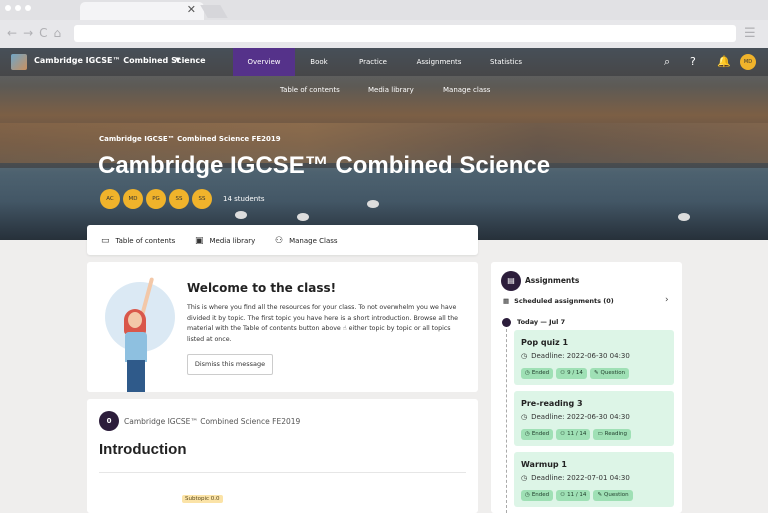 The width and height of the screenshot is (768, 513). Describe the element at coordinates (750, 33) in the screenshot. I see `menu-icon: ☰` at that location.